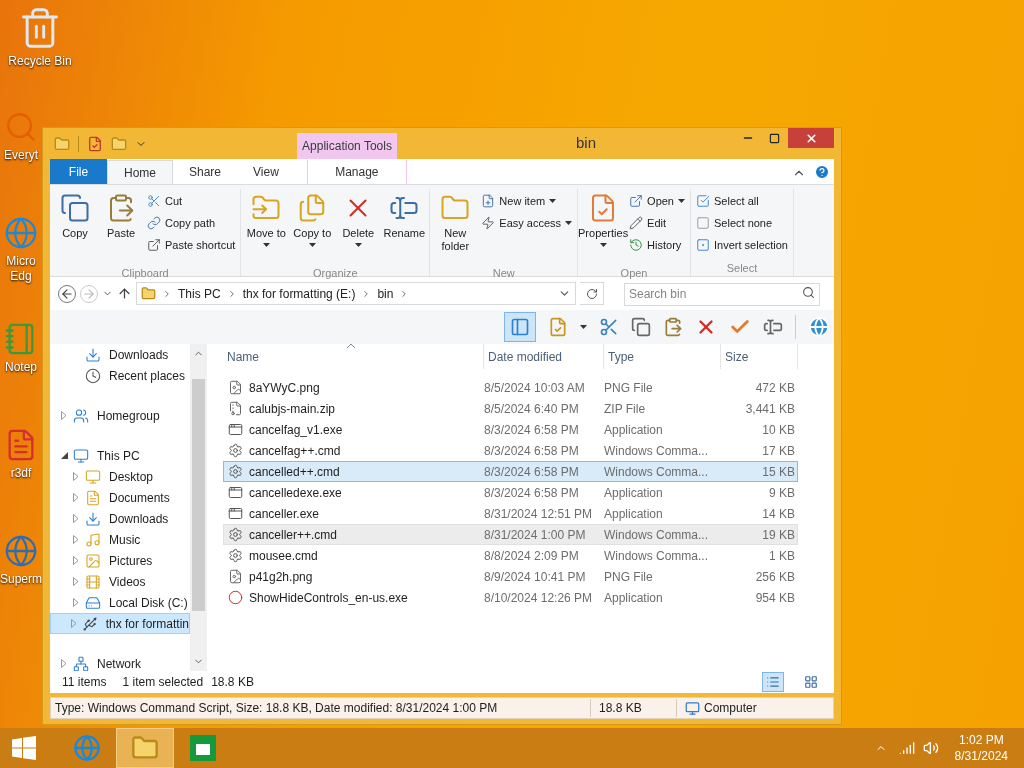 This screenshot has height=768, width=1024. What do you see at coordinates (657, 201) in the screenshot?
I see `ribbon-button: Open` at bounding box center [657, 201].